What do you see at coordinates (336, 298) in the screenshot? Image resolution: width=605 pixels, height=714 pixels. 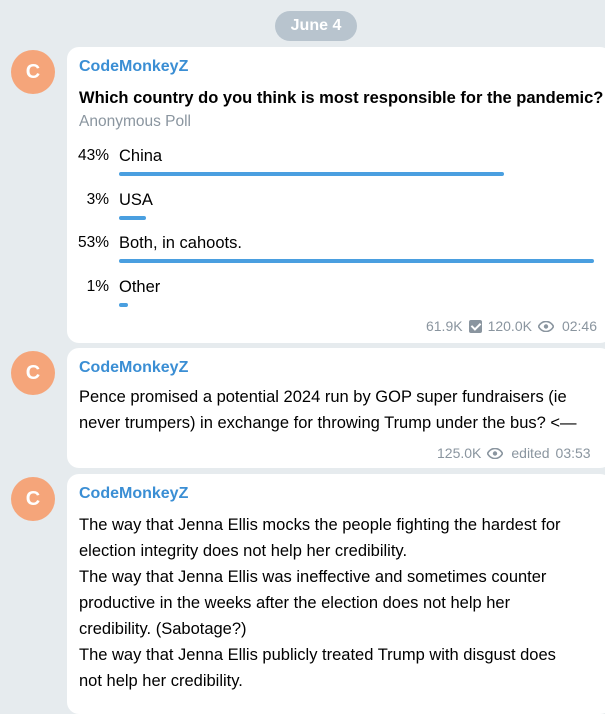 I see `poll-option: 1% Other` at bounding box center [336, 298].